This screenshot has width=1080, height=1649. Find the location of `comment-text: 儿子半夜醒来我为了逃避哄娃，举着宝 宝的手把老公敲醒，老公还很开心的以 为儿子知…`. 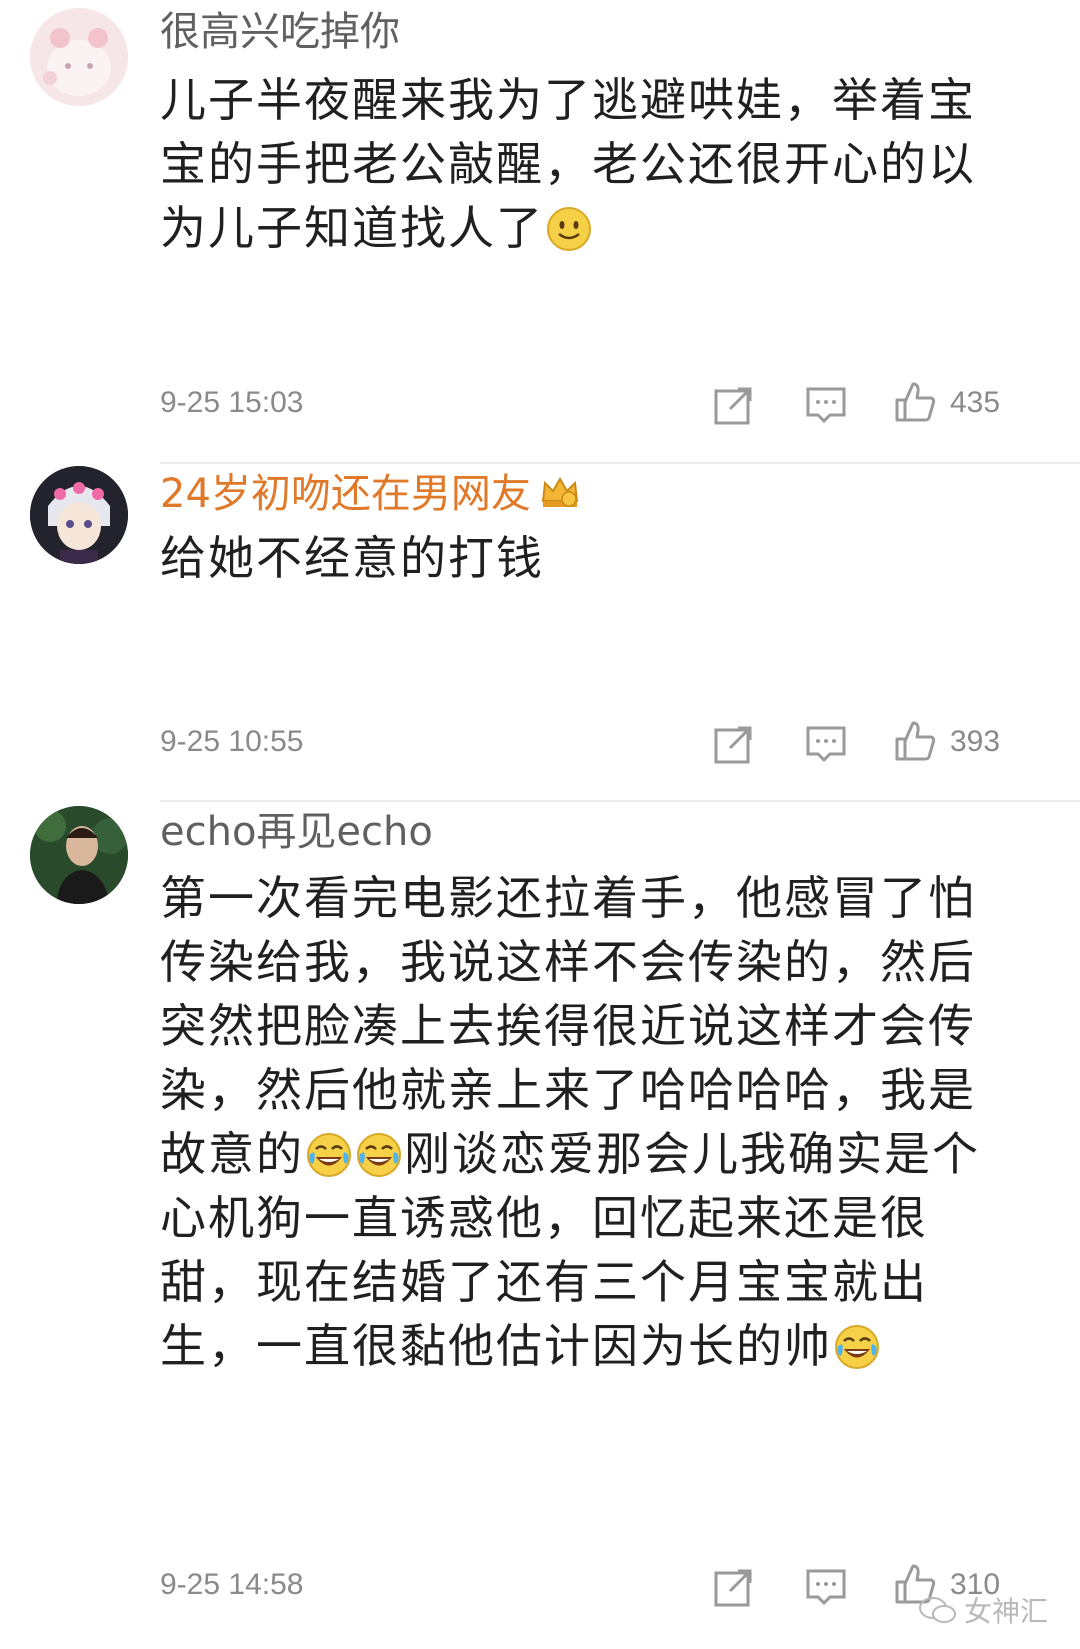

comment-text: 儿子半夜醒来我为了逃避哄娃，举着宝 宝的手把老公敲醒，老公还很开心的以 为儿子知… is located at coordinates (590, 164).